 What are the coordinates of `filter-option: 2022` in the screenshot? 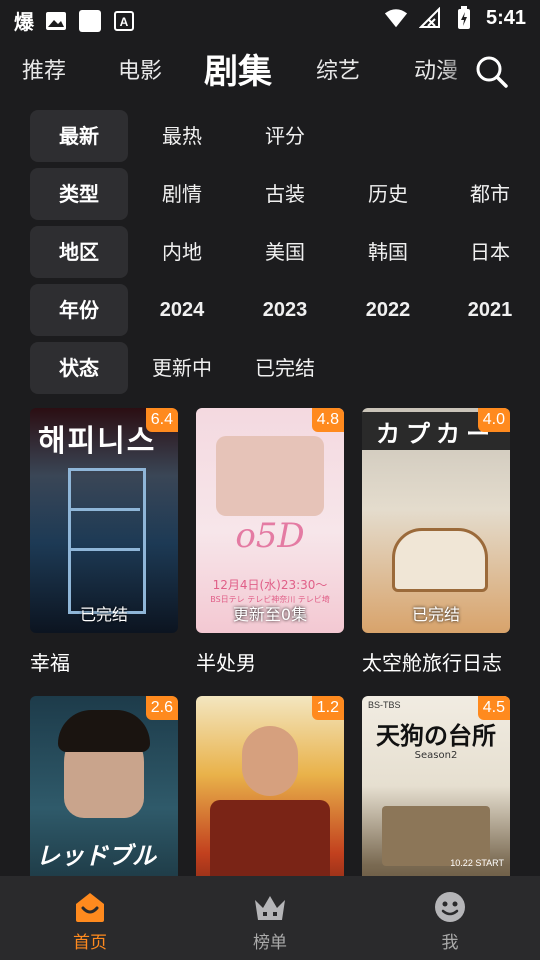 It's located at (388, 310).